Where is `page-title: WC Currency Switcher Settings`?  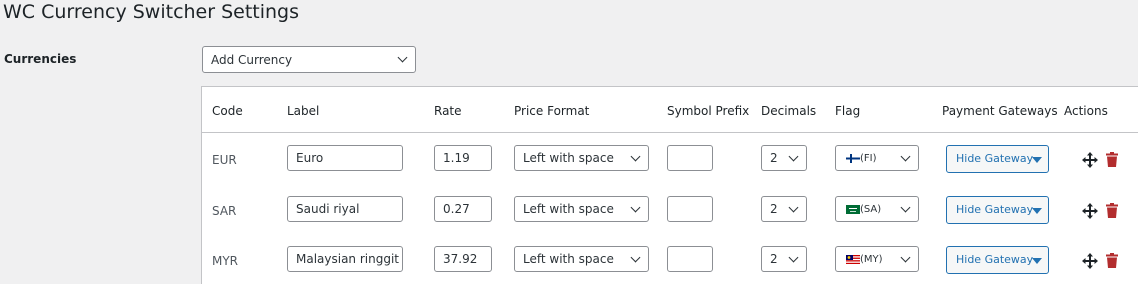
page-title: WC Currency Switcher Settings is located at coordinates (151, 12).